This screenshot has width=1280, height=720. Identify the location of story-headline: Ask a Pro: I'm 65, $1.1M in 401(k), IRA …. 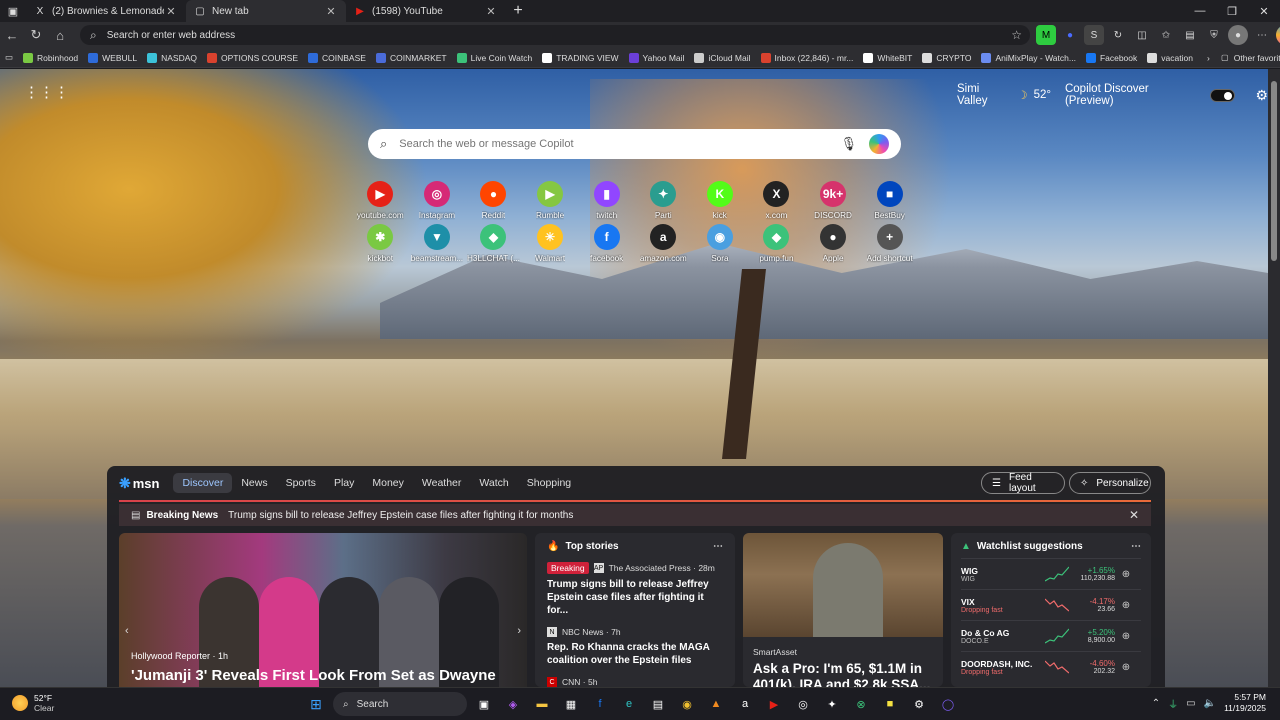
(843, 672).